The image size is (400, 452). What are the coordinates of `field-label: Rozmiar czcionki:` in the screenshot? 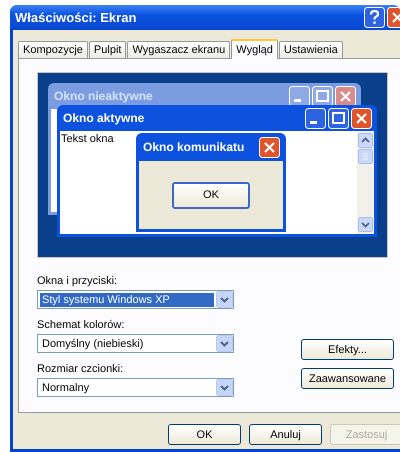 It's located at (80, 369).